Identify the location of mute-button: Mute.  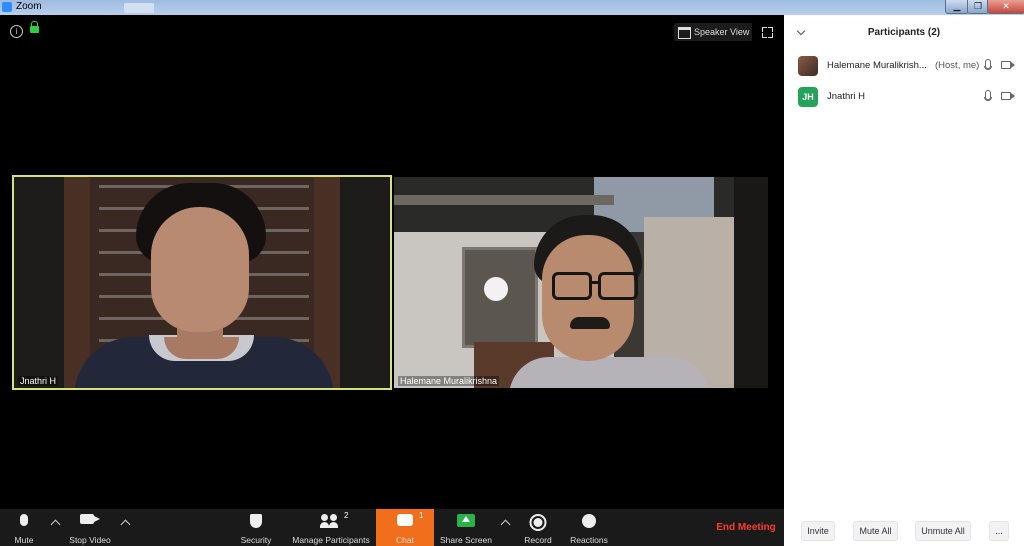
(24, 527).